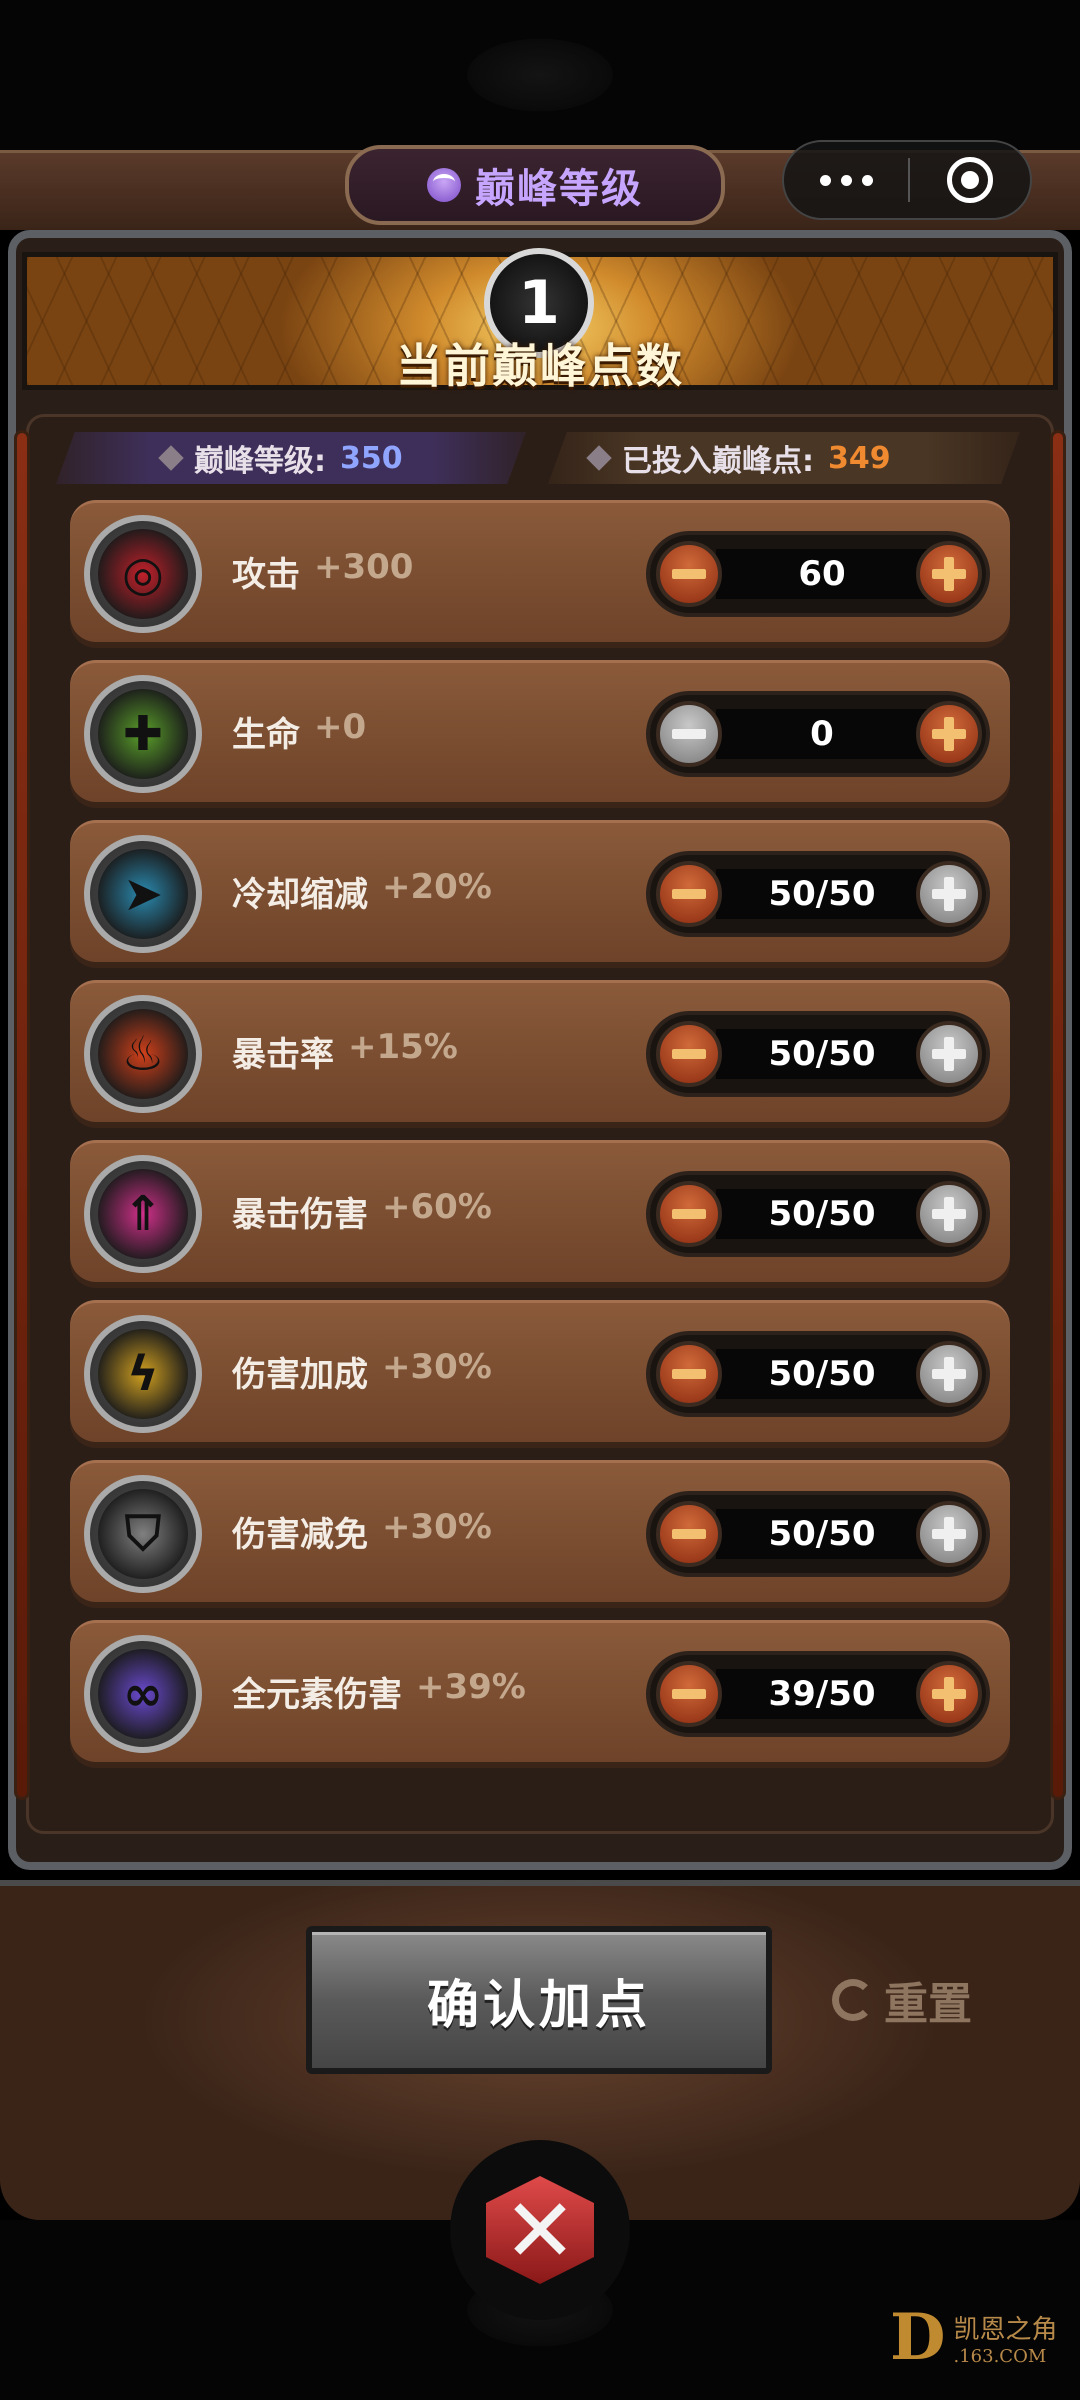 The height and width of the screenshot is (2400, 1080). Describe the element at coordinates (143, 734) in the screenshot. I see `health-cross-icon: ✚` at that location.